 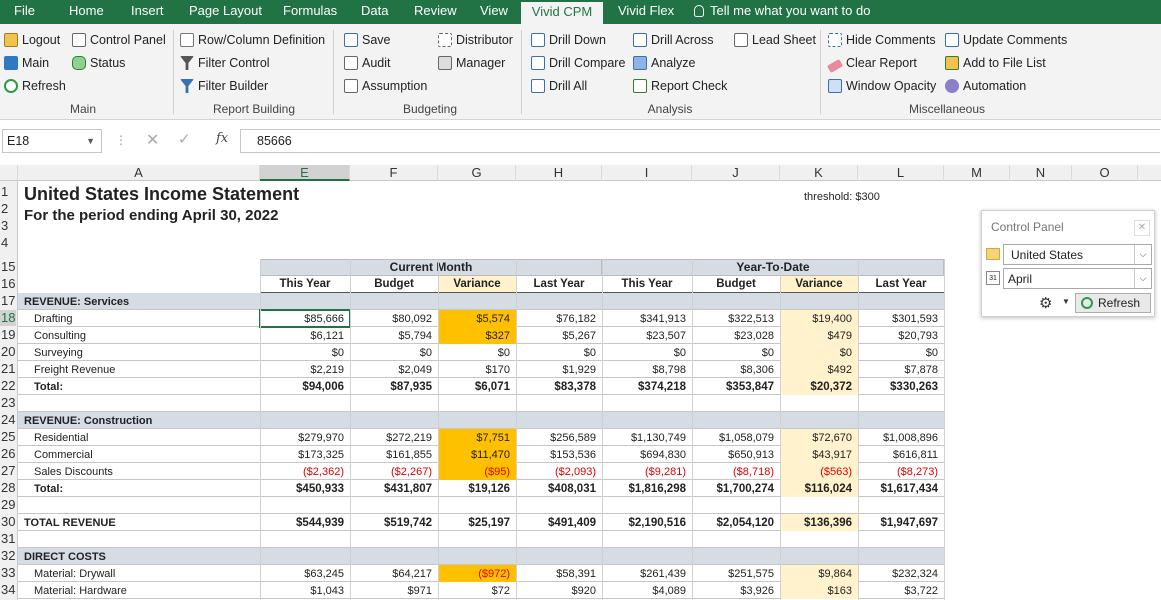 I want to click on row-number: 4, so click(x=8, y=243).